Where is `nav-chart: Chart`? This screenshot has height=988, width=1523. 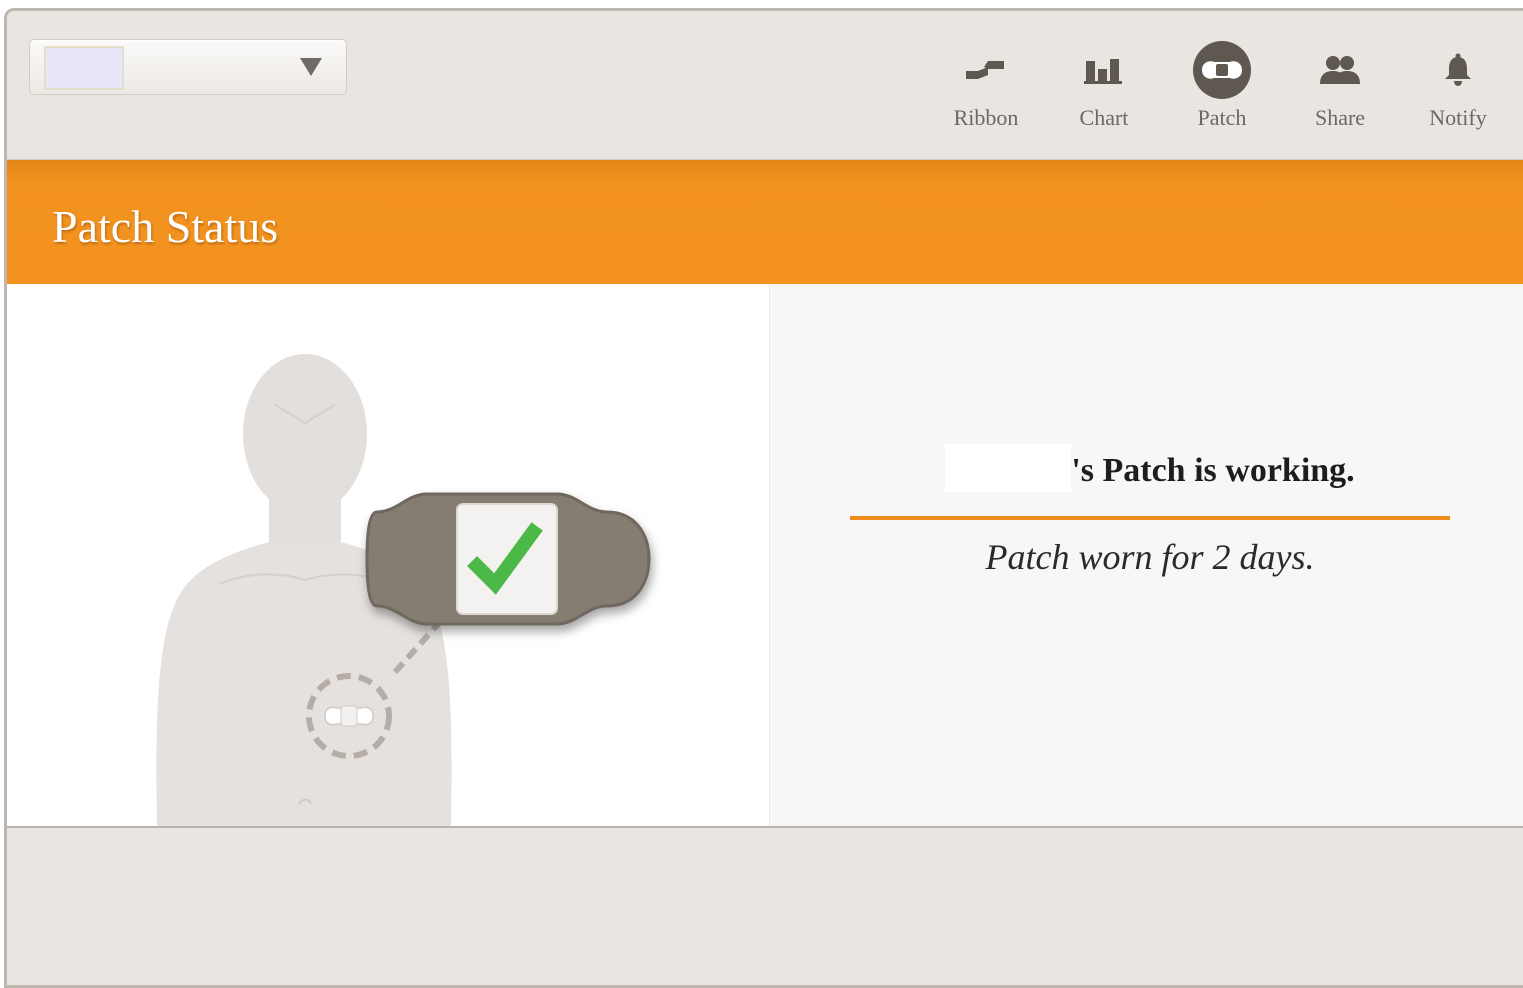 nav-chart: Chart is located at coordinates (1104, 91).